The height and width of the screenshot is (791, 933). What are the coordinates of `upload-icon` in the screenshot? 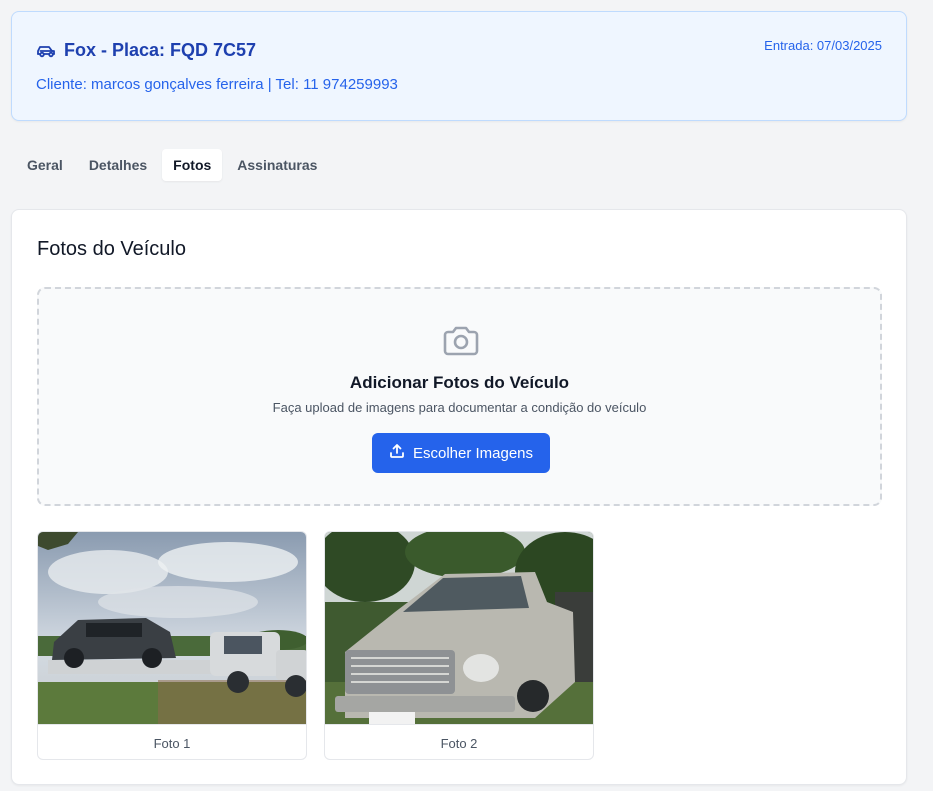 It's located at (397, 453).